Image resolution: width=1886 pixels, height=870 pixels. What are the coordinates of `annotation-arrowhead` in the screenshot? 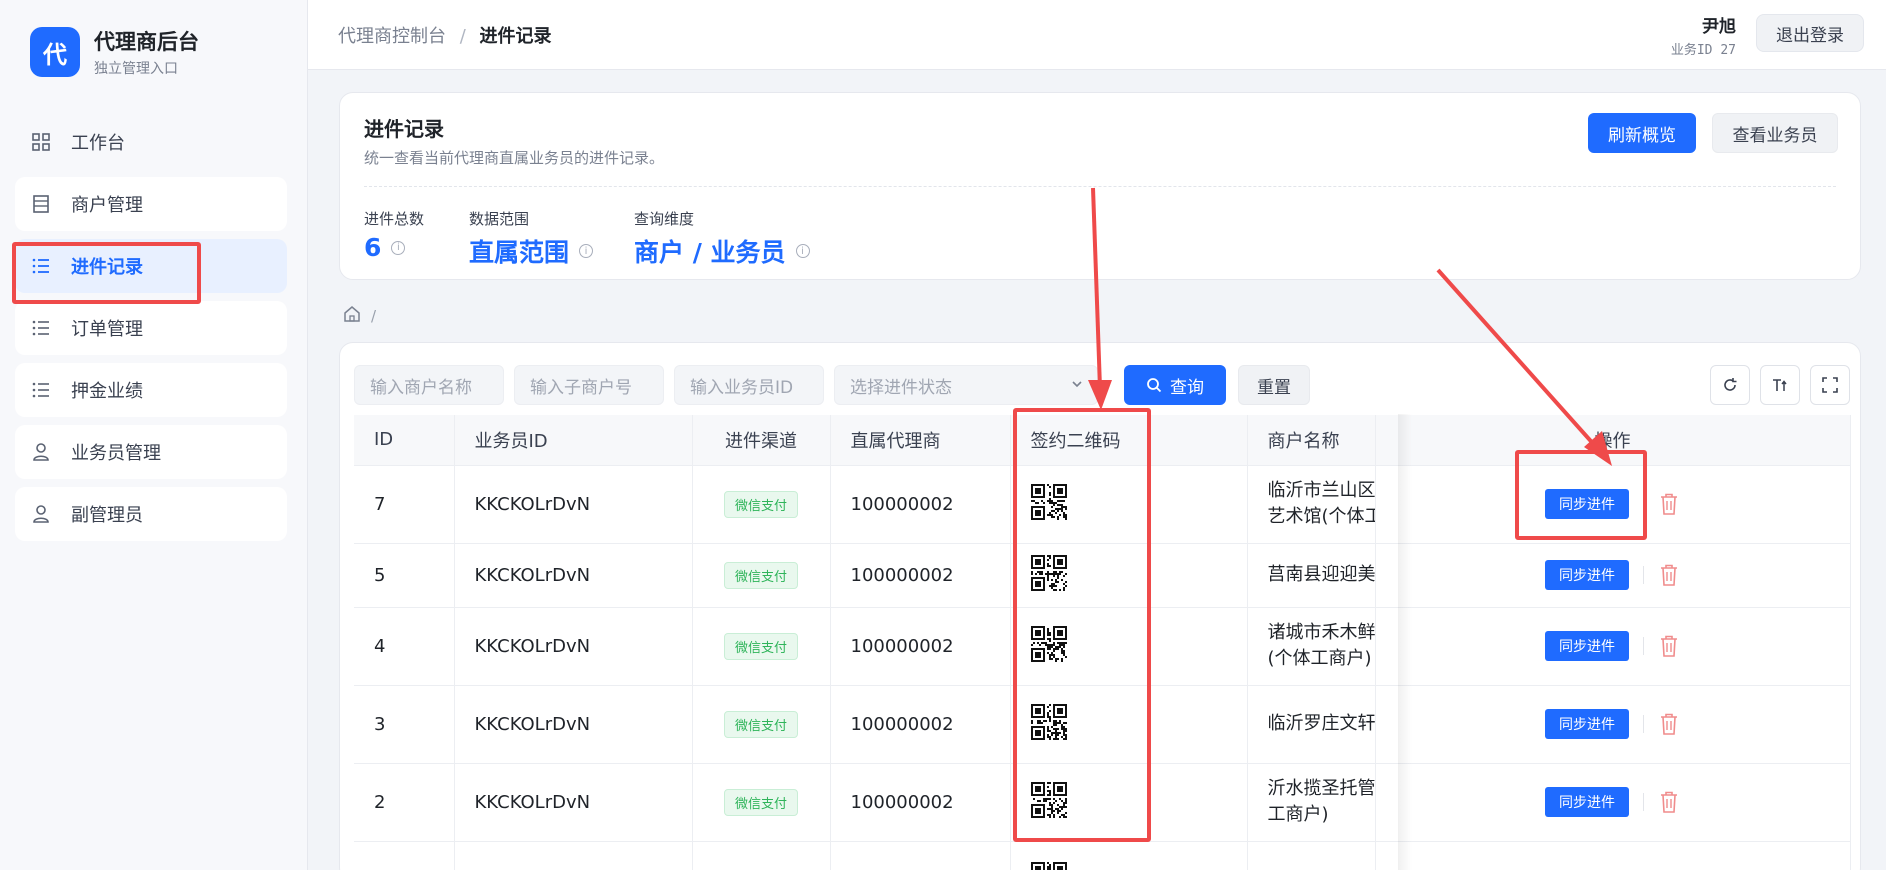 It's located at (1100, 395).